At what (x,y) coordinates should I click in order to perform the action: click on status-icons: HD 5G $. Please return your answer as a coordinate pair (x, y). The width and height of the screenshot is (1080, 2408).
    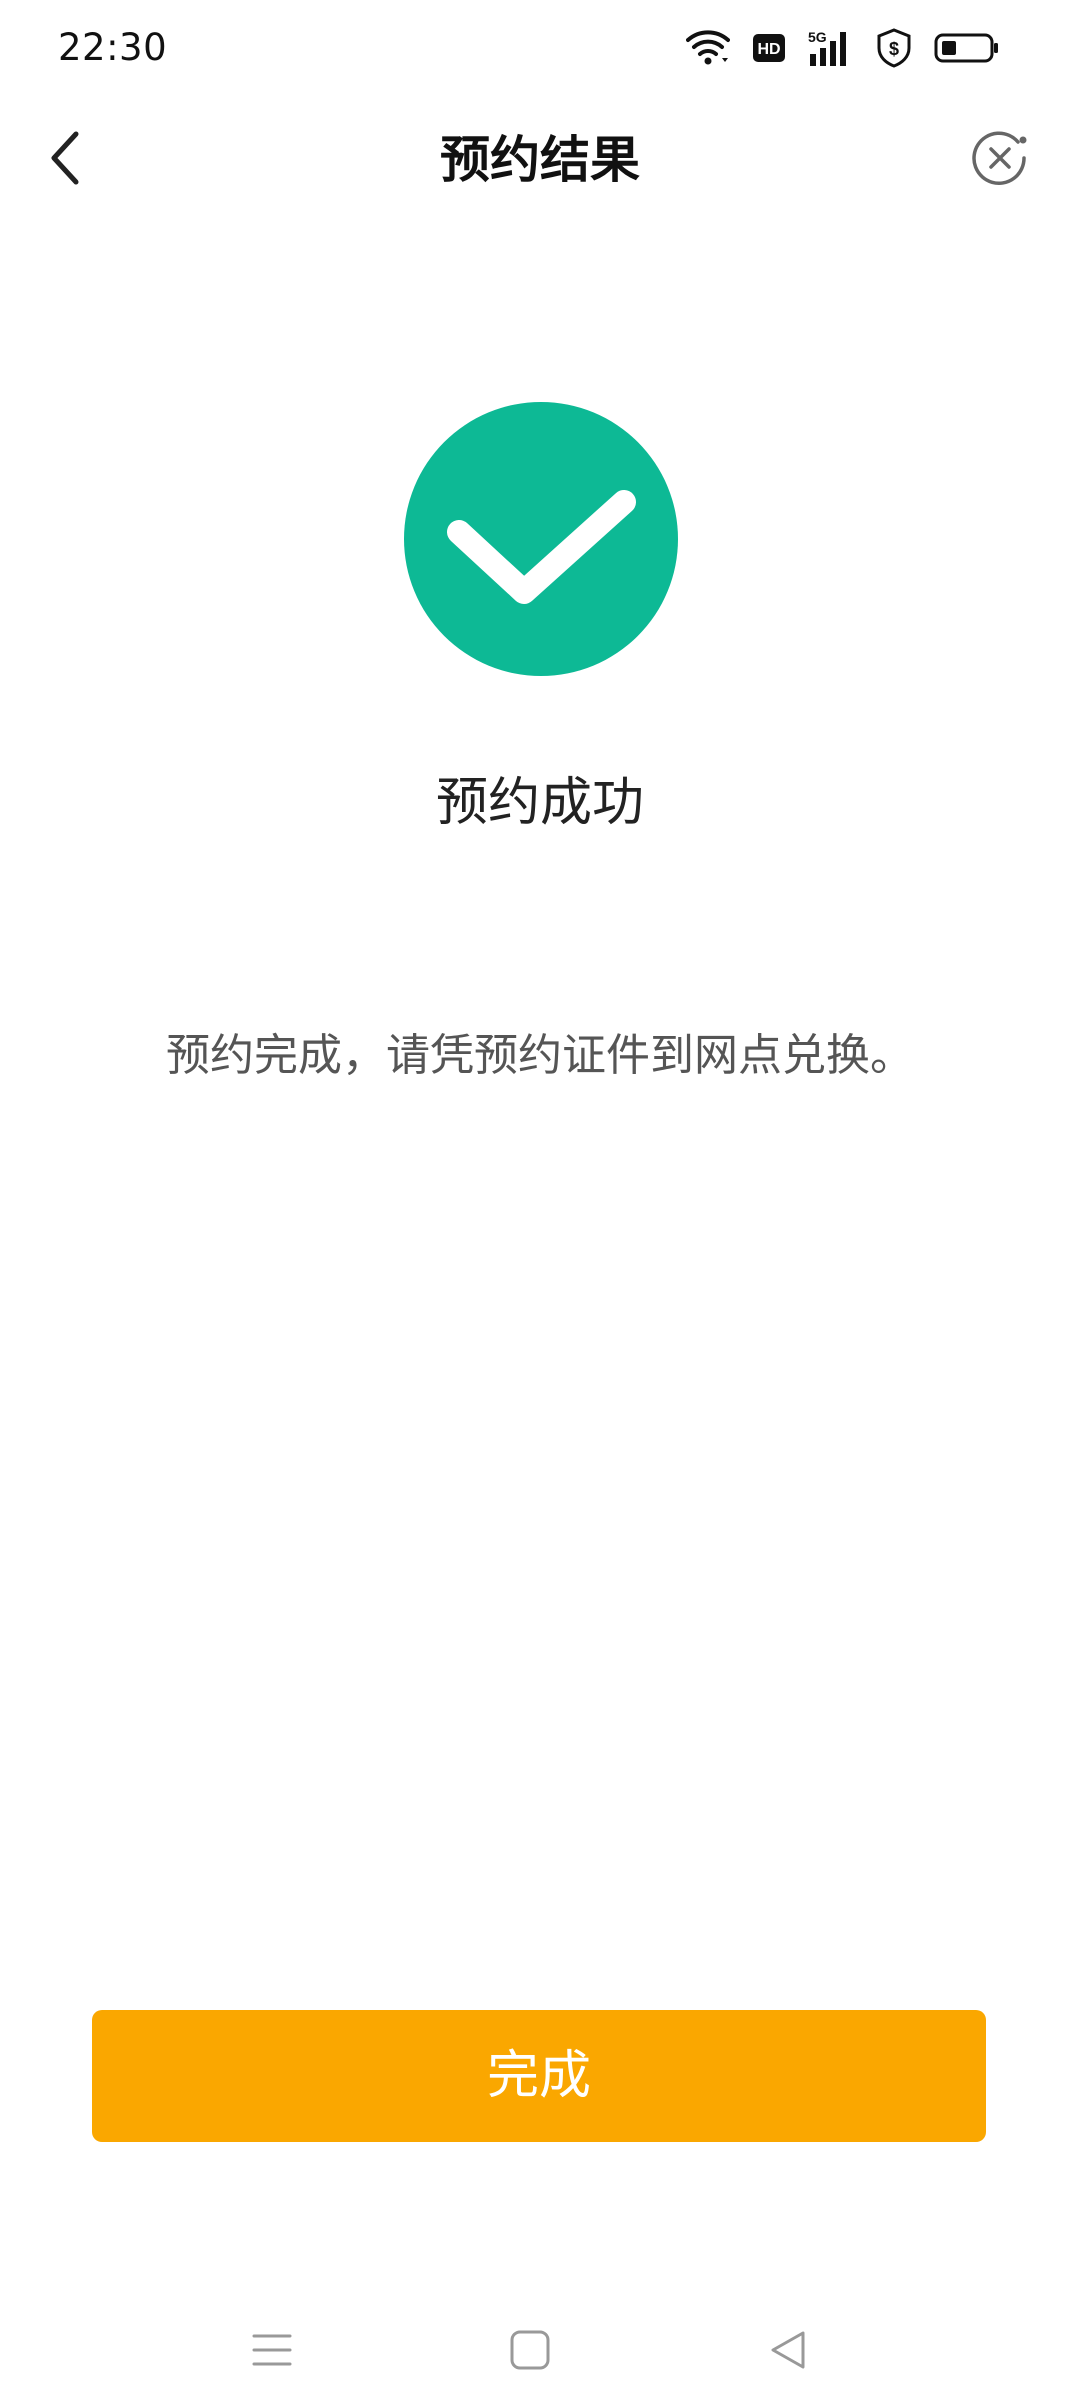
    Looking at the image, I should click on (843, 48).